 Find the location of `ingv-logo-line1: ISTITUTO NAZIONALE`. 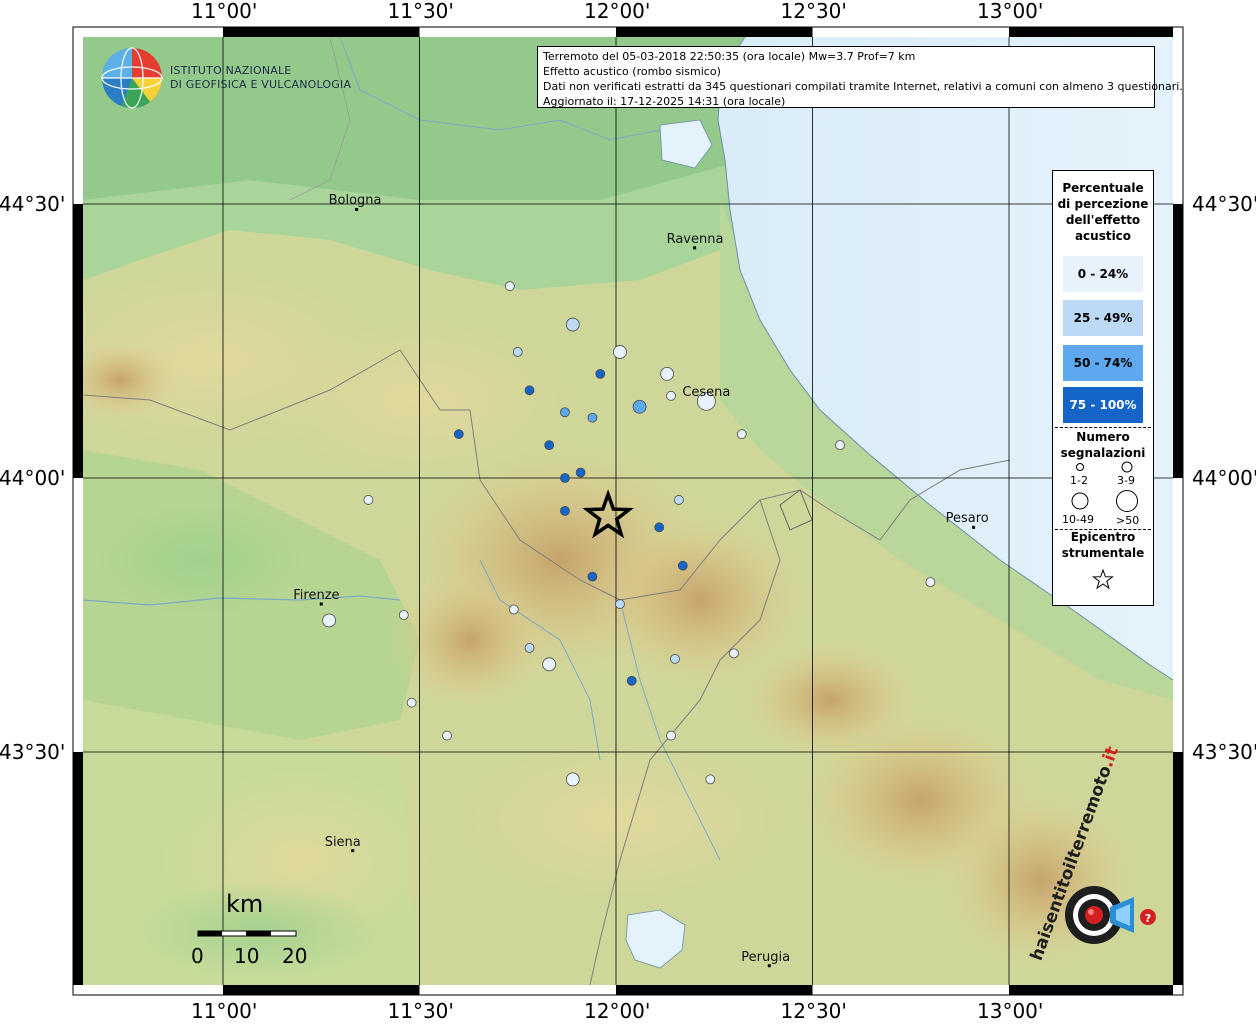

ingv-logo-line1: ISTITUTO NAZIONALE is located at coordinates (231, 70).